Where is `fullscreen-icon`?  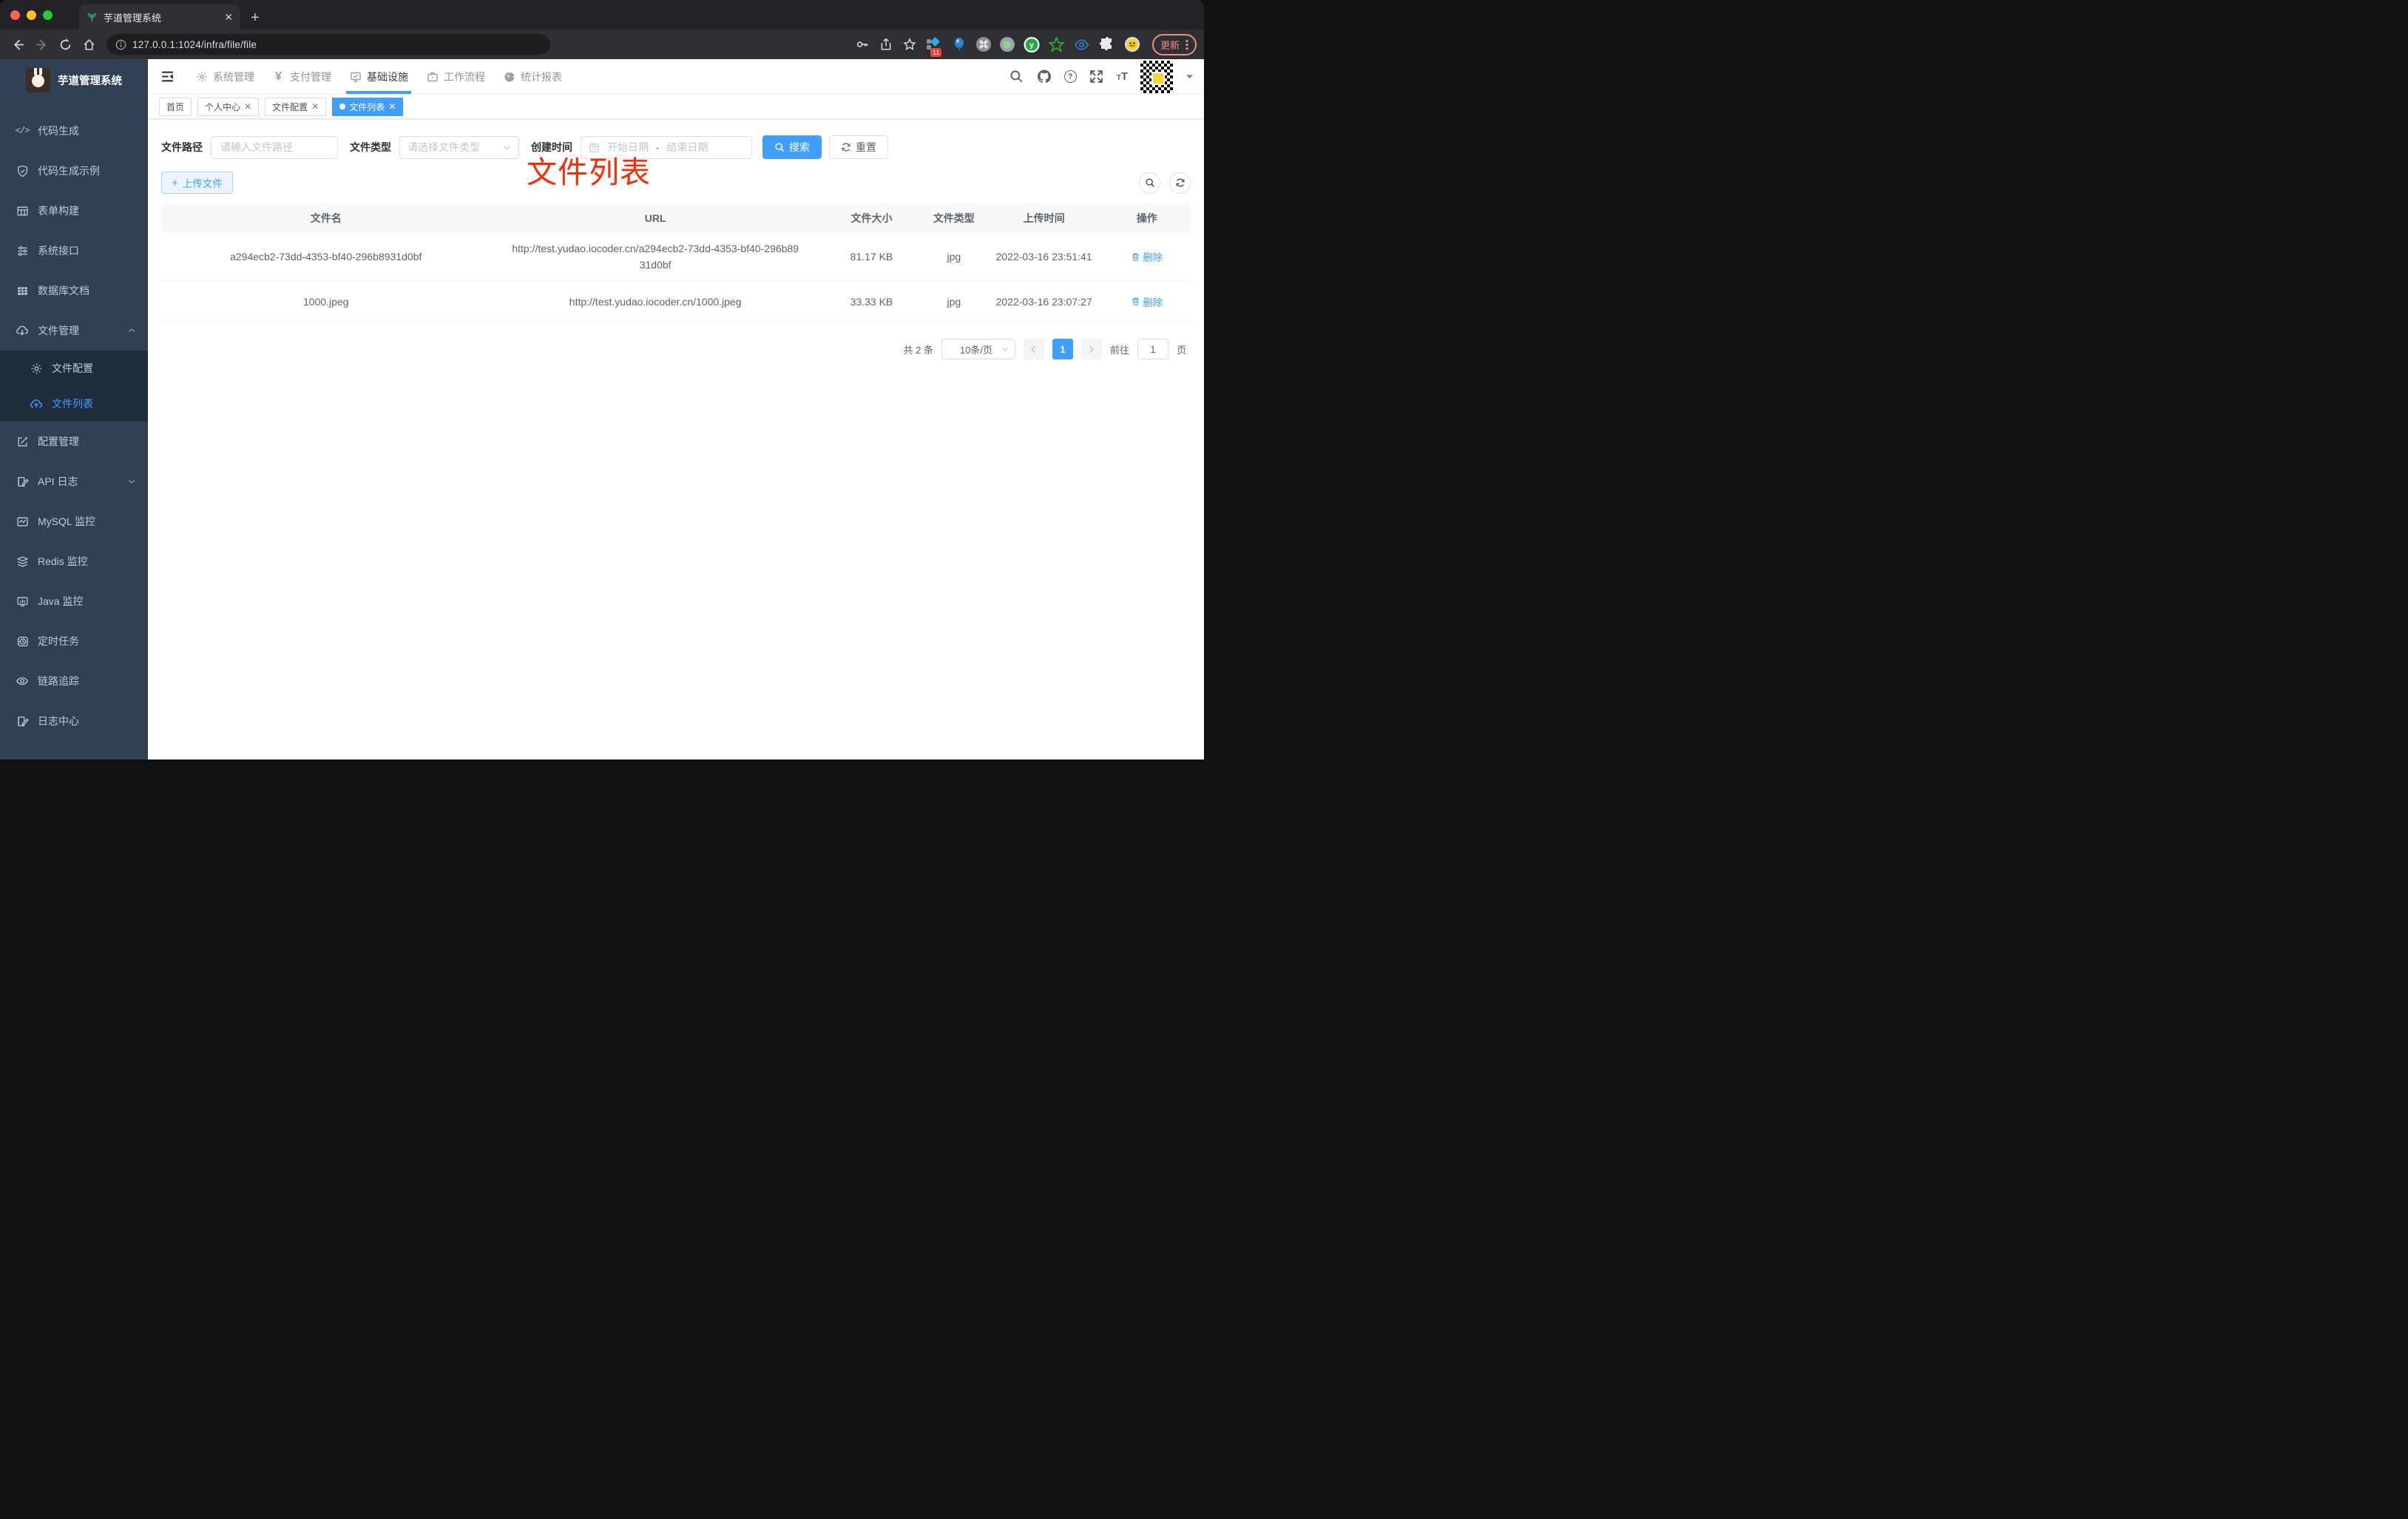
fullscreen-icon is located at coordinates (1096, 77).